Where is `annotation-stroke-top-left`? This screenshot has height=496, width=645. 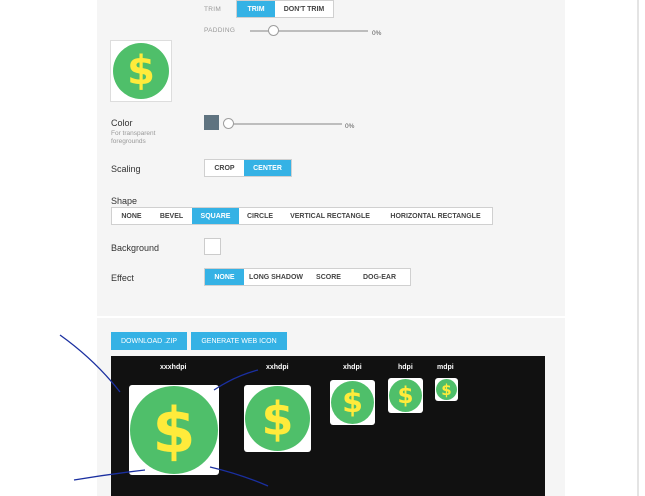
annotation-stroke-top-left is located at coordinates (90, 363).